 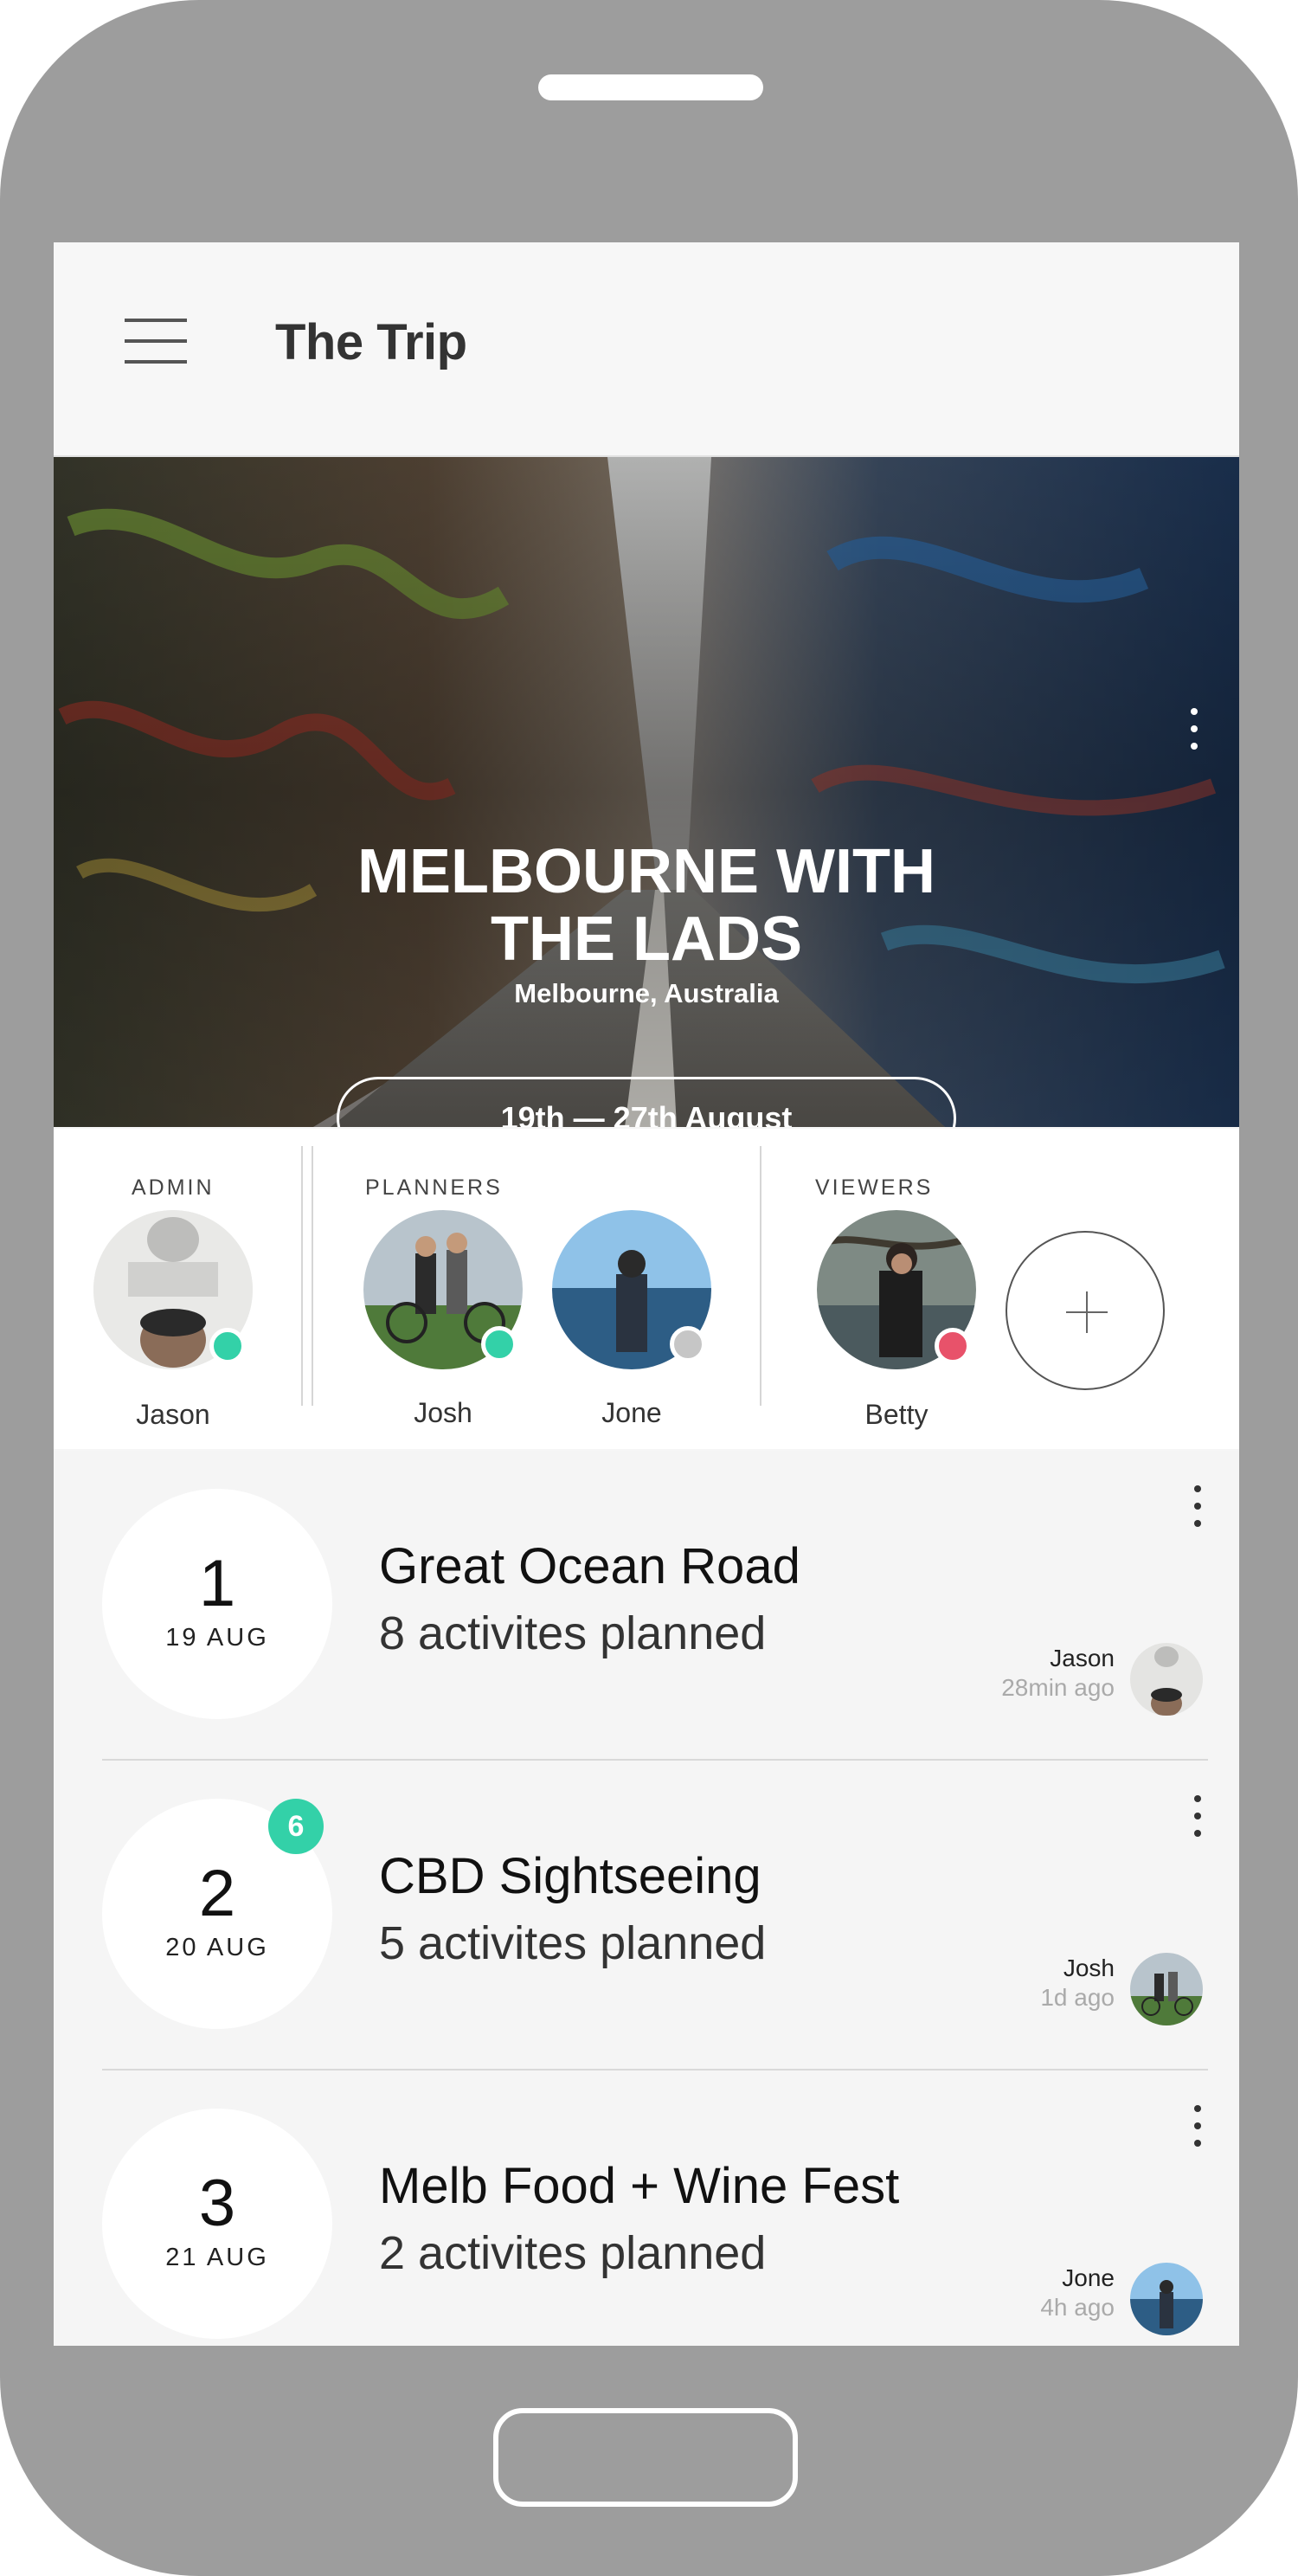 What do you see at coordinates (1078, 2307) in the screenshot?
I see `last-edited-time: 4h ago` at bounding box center [1078, 2307].